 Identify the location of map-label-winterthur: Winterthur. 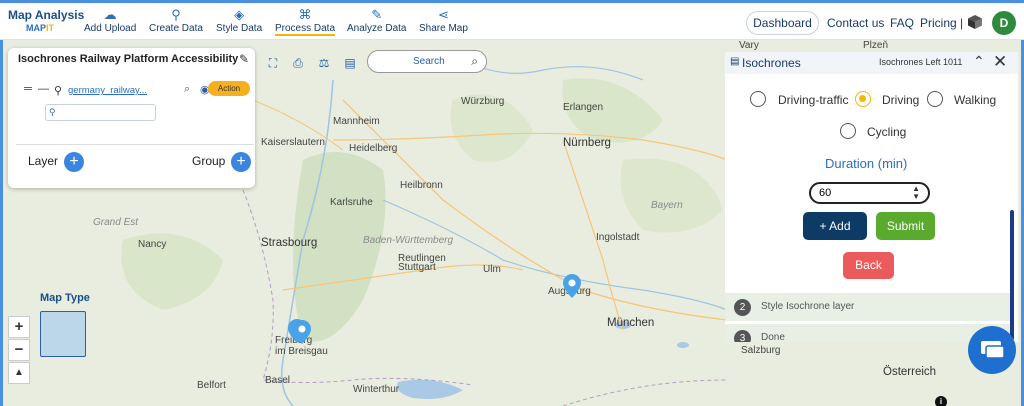
(376, 389).